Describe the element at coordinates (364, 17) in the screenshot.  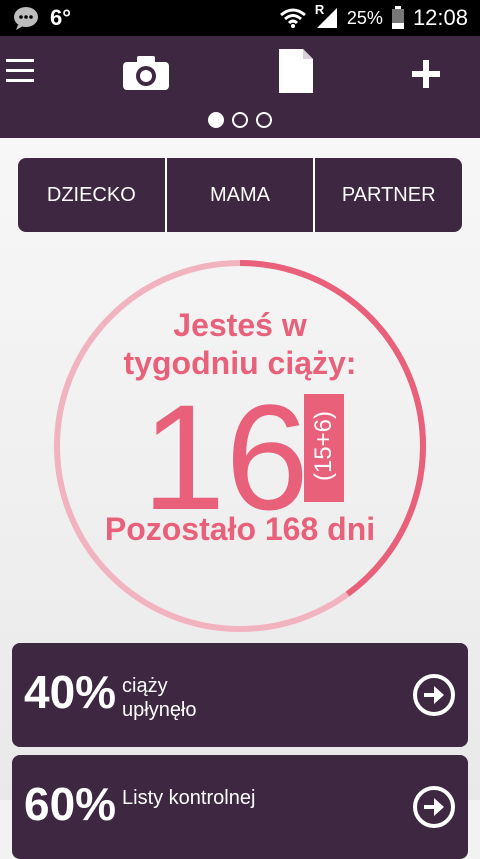
I see `battery-percent: 25%` at that location.